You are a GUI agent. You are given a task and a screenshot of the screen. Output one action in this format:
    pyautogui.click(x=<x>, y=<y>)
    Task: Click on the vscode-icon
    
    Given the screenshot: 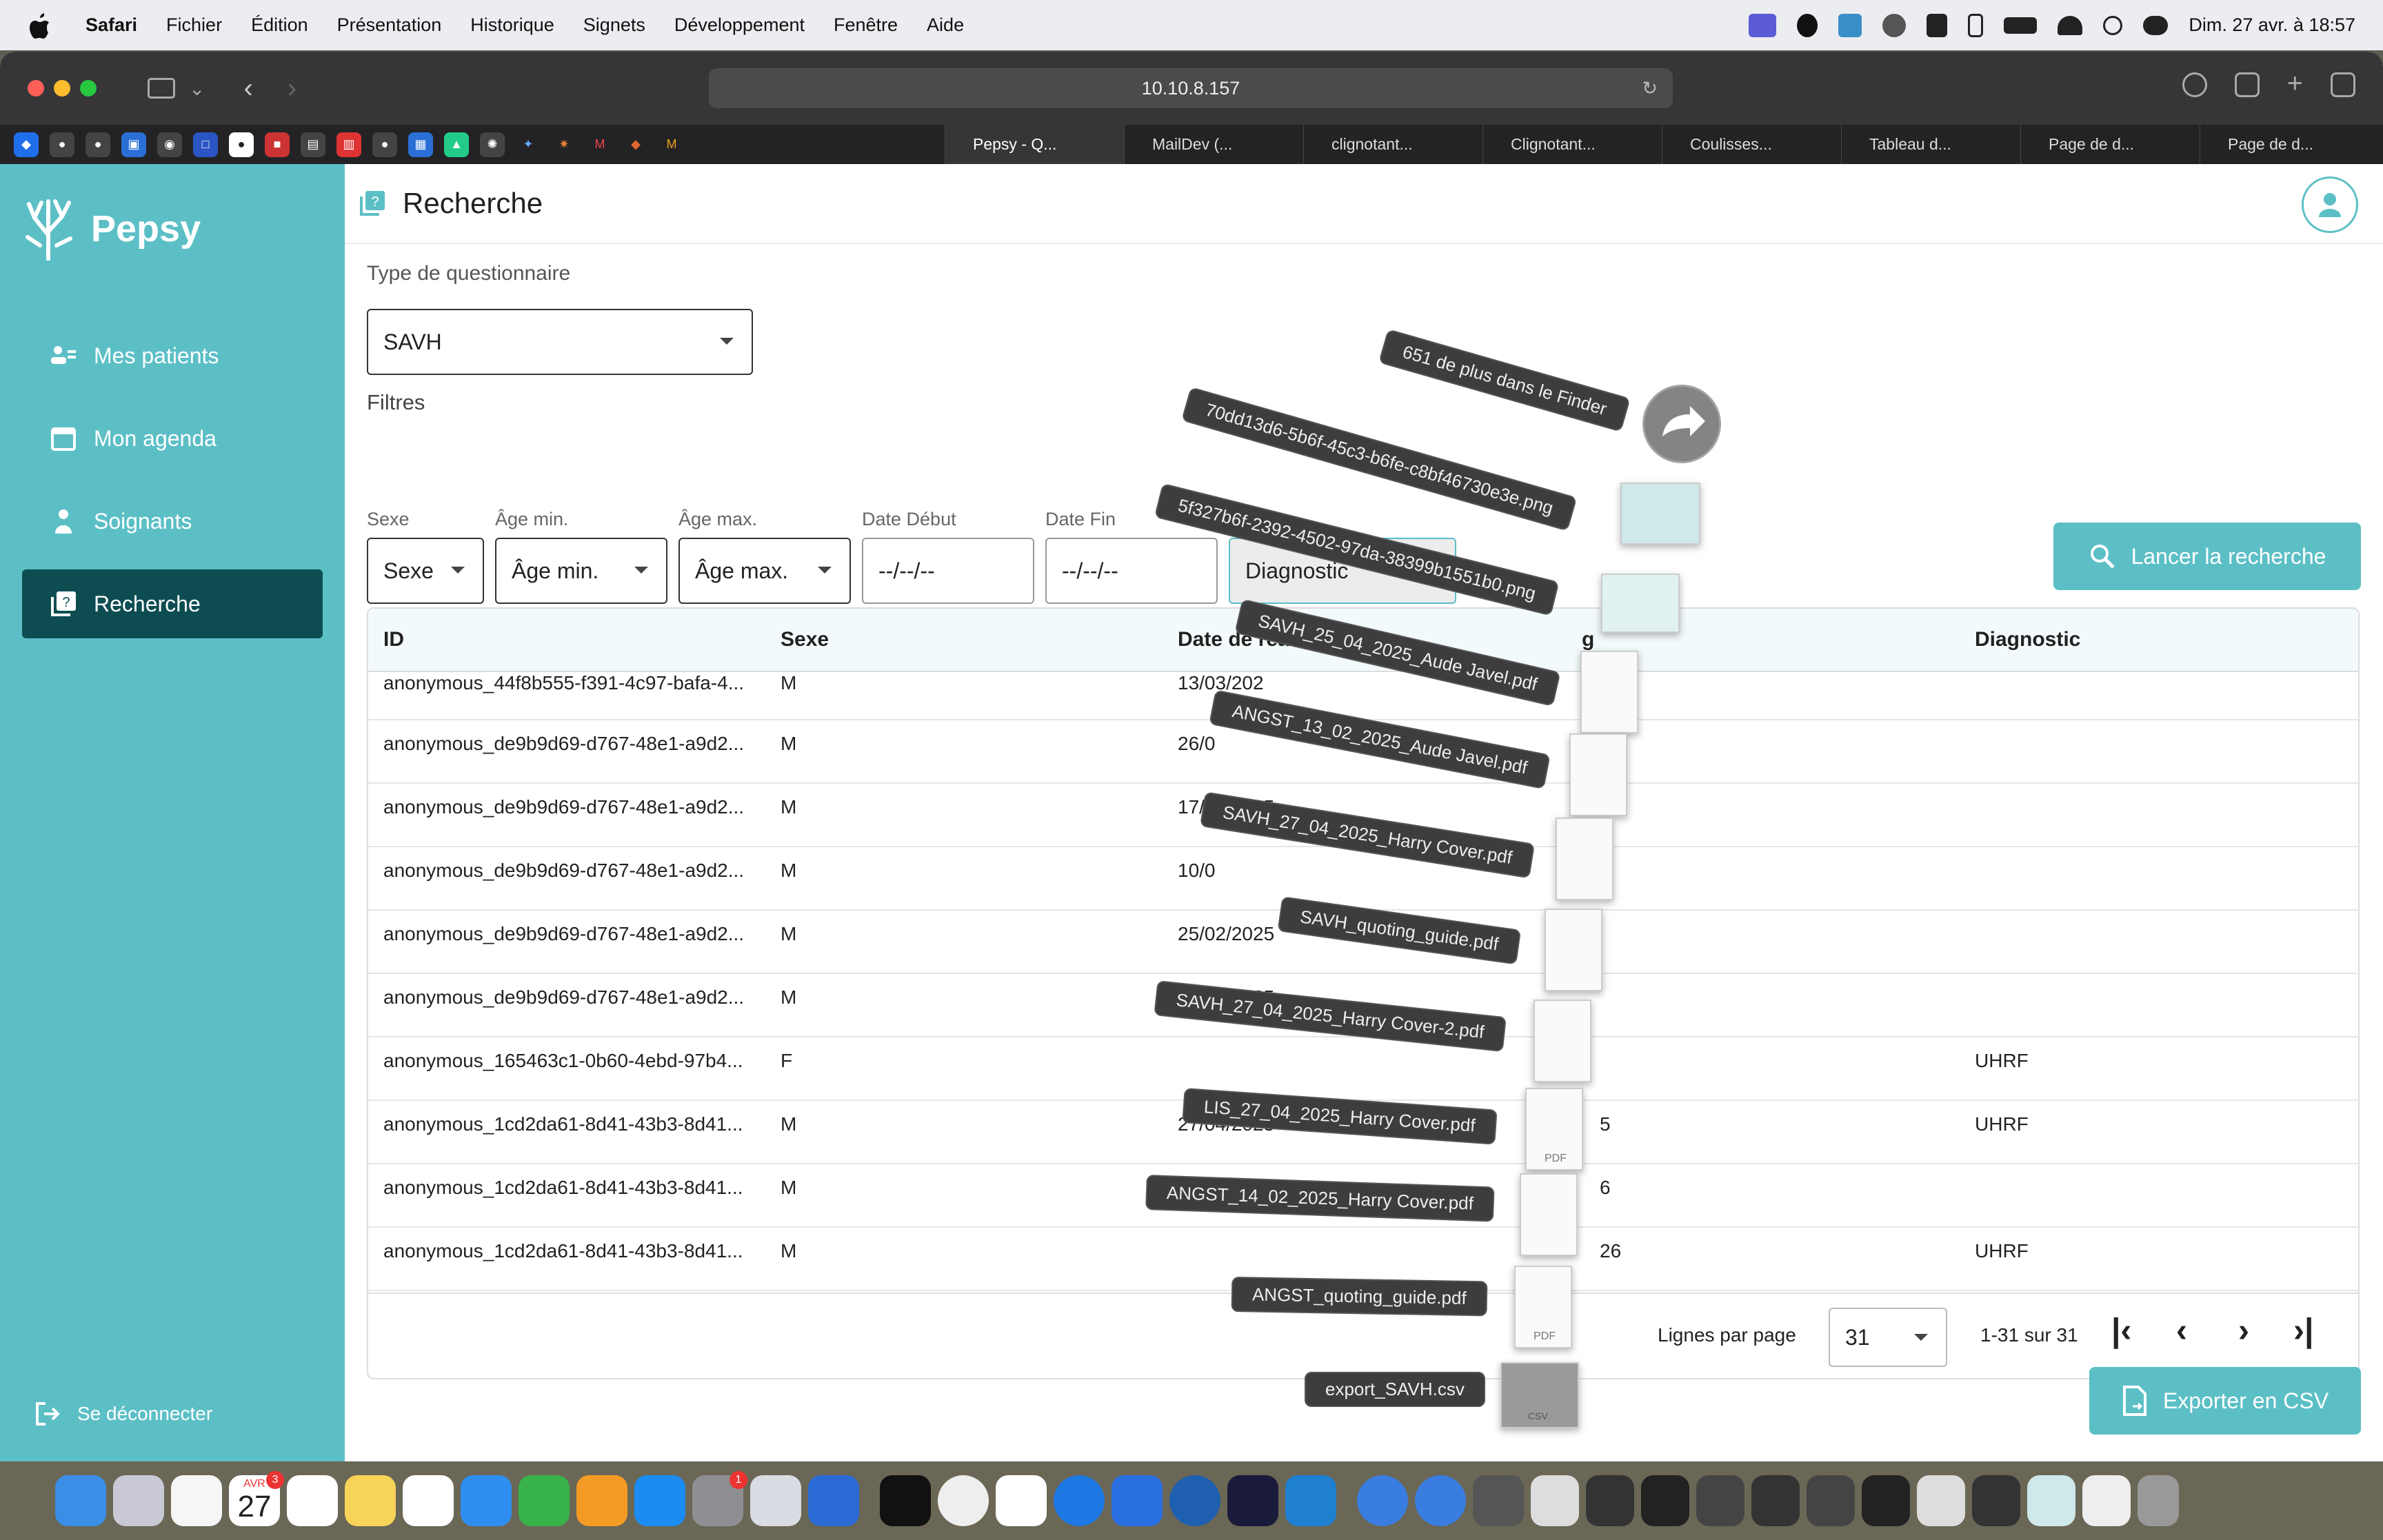 What is the action you would take?
    pyautogui.click(x=1310, y=1501)
    